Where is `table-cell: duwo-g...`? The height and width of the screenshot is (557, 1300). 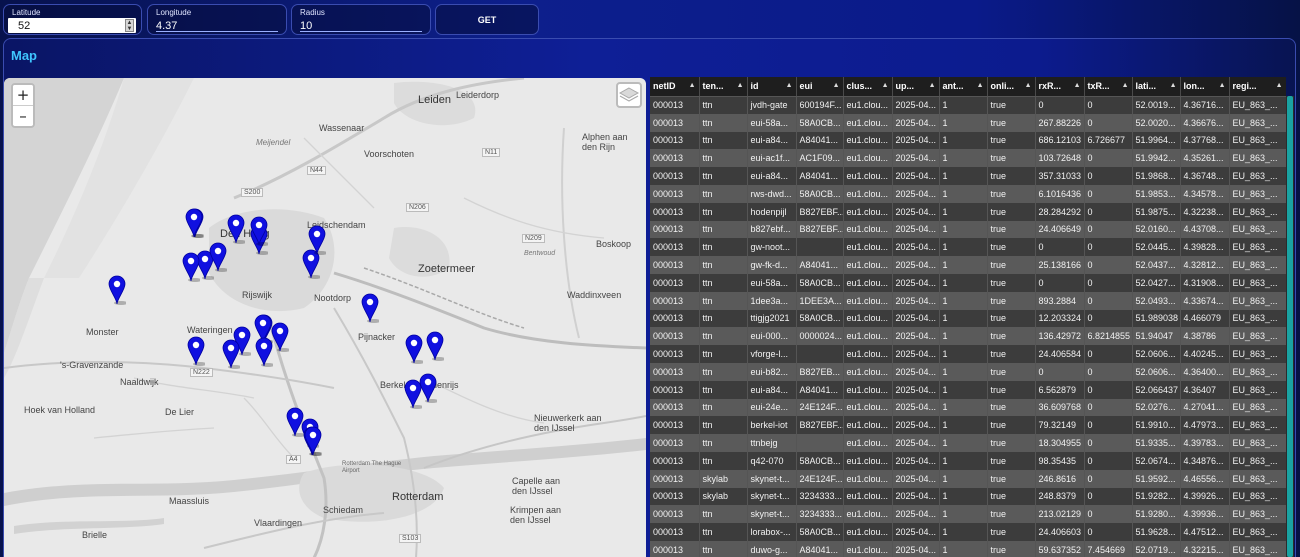 table-cell: duwo-g... is located at coordinates (772, 548).